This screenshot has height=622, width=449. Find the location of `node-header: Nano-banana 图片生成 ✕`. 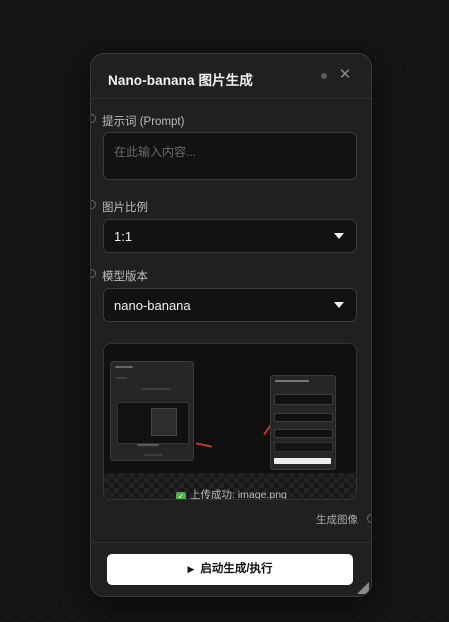

node-header: Nano-banana 图片生成 ✕ is located at coordinates (231, 76).